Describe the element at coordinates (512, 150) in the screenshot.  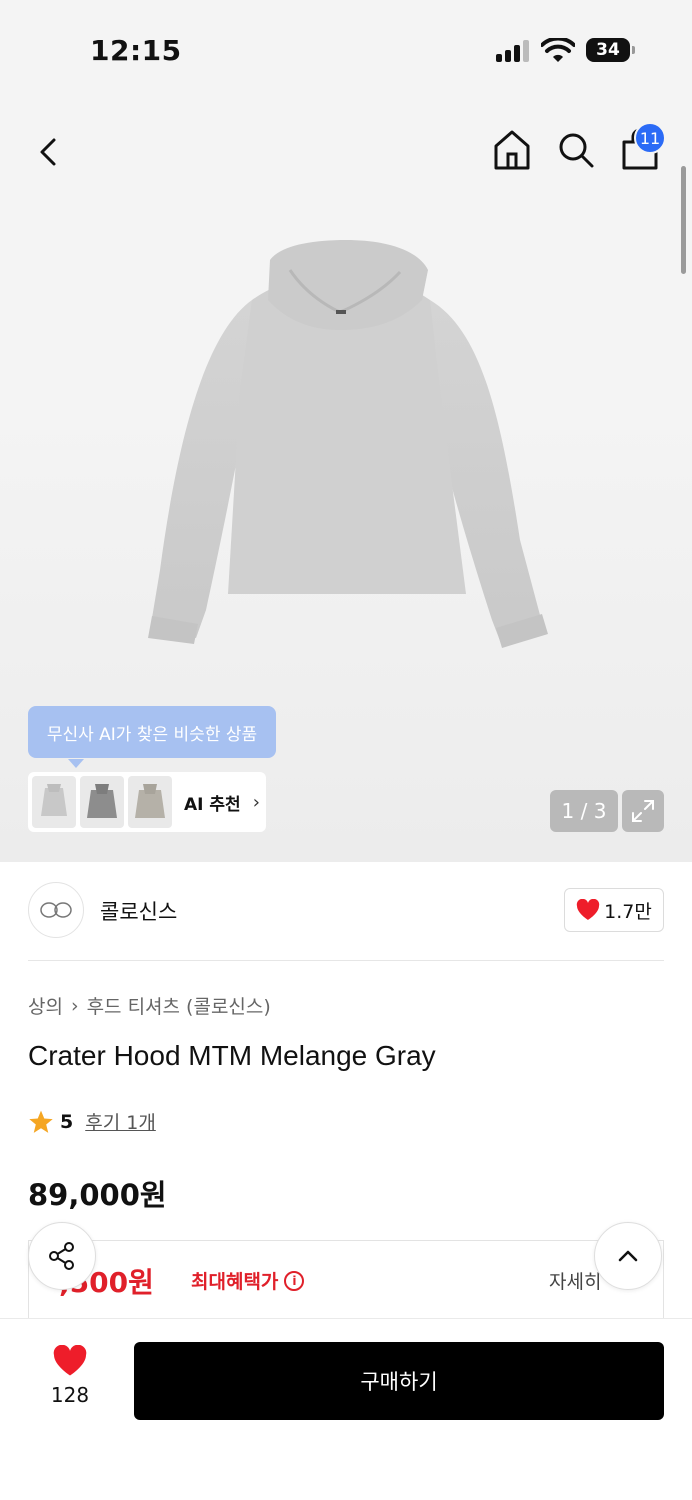
I see `home-icon` at that location.